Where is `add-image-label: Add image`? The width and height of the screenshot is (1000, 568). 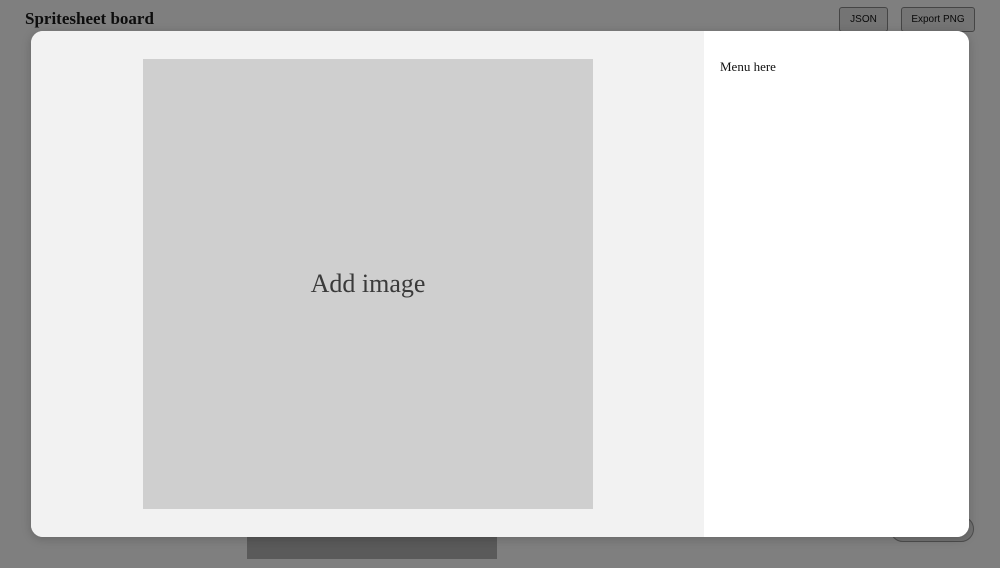 add-image-label: Add image is located at coordinates (368, 283).